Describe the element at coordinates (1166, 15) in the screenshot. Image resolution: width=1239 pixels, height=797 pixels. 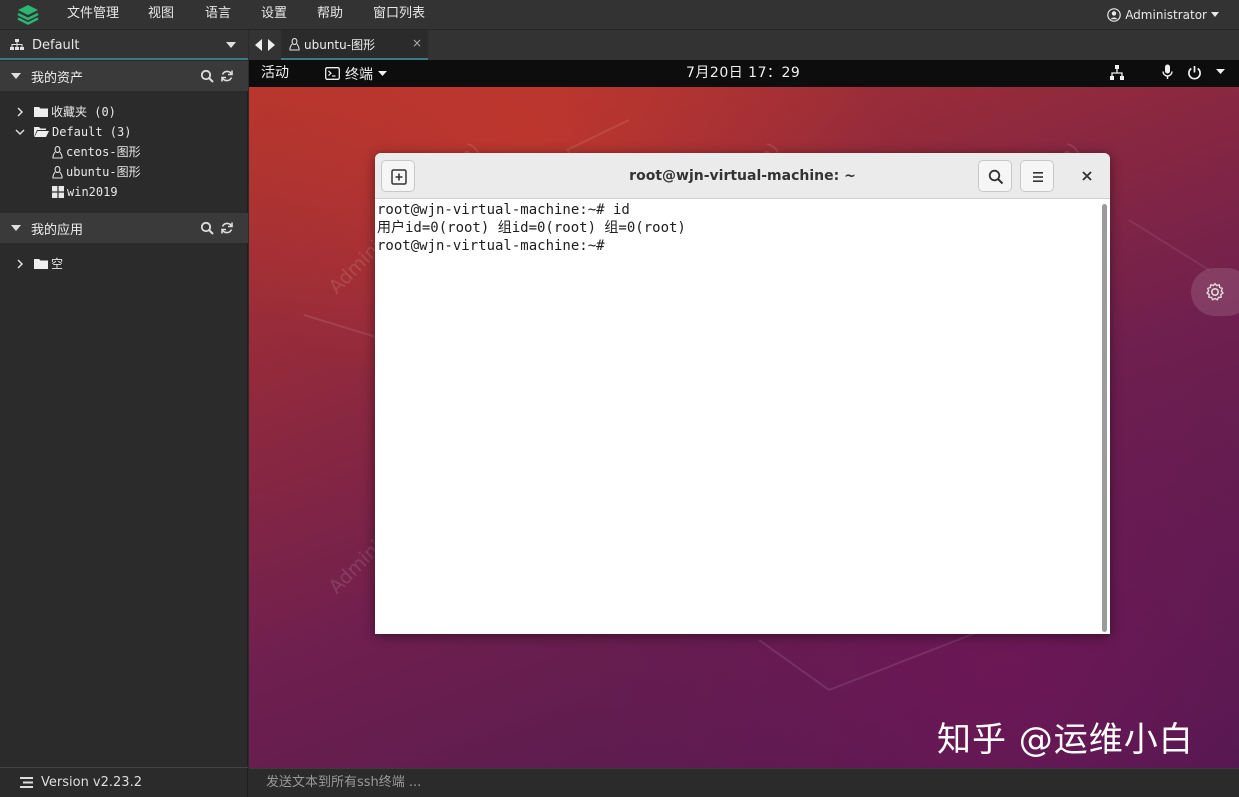
I see `user-name: Administrator` at that location.